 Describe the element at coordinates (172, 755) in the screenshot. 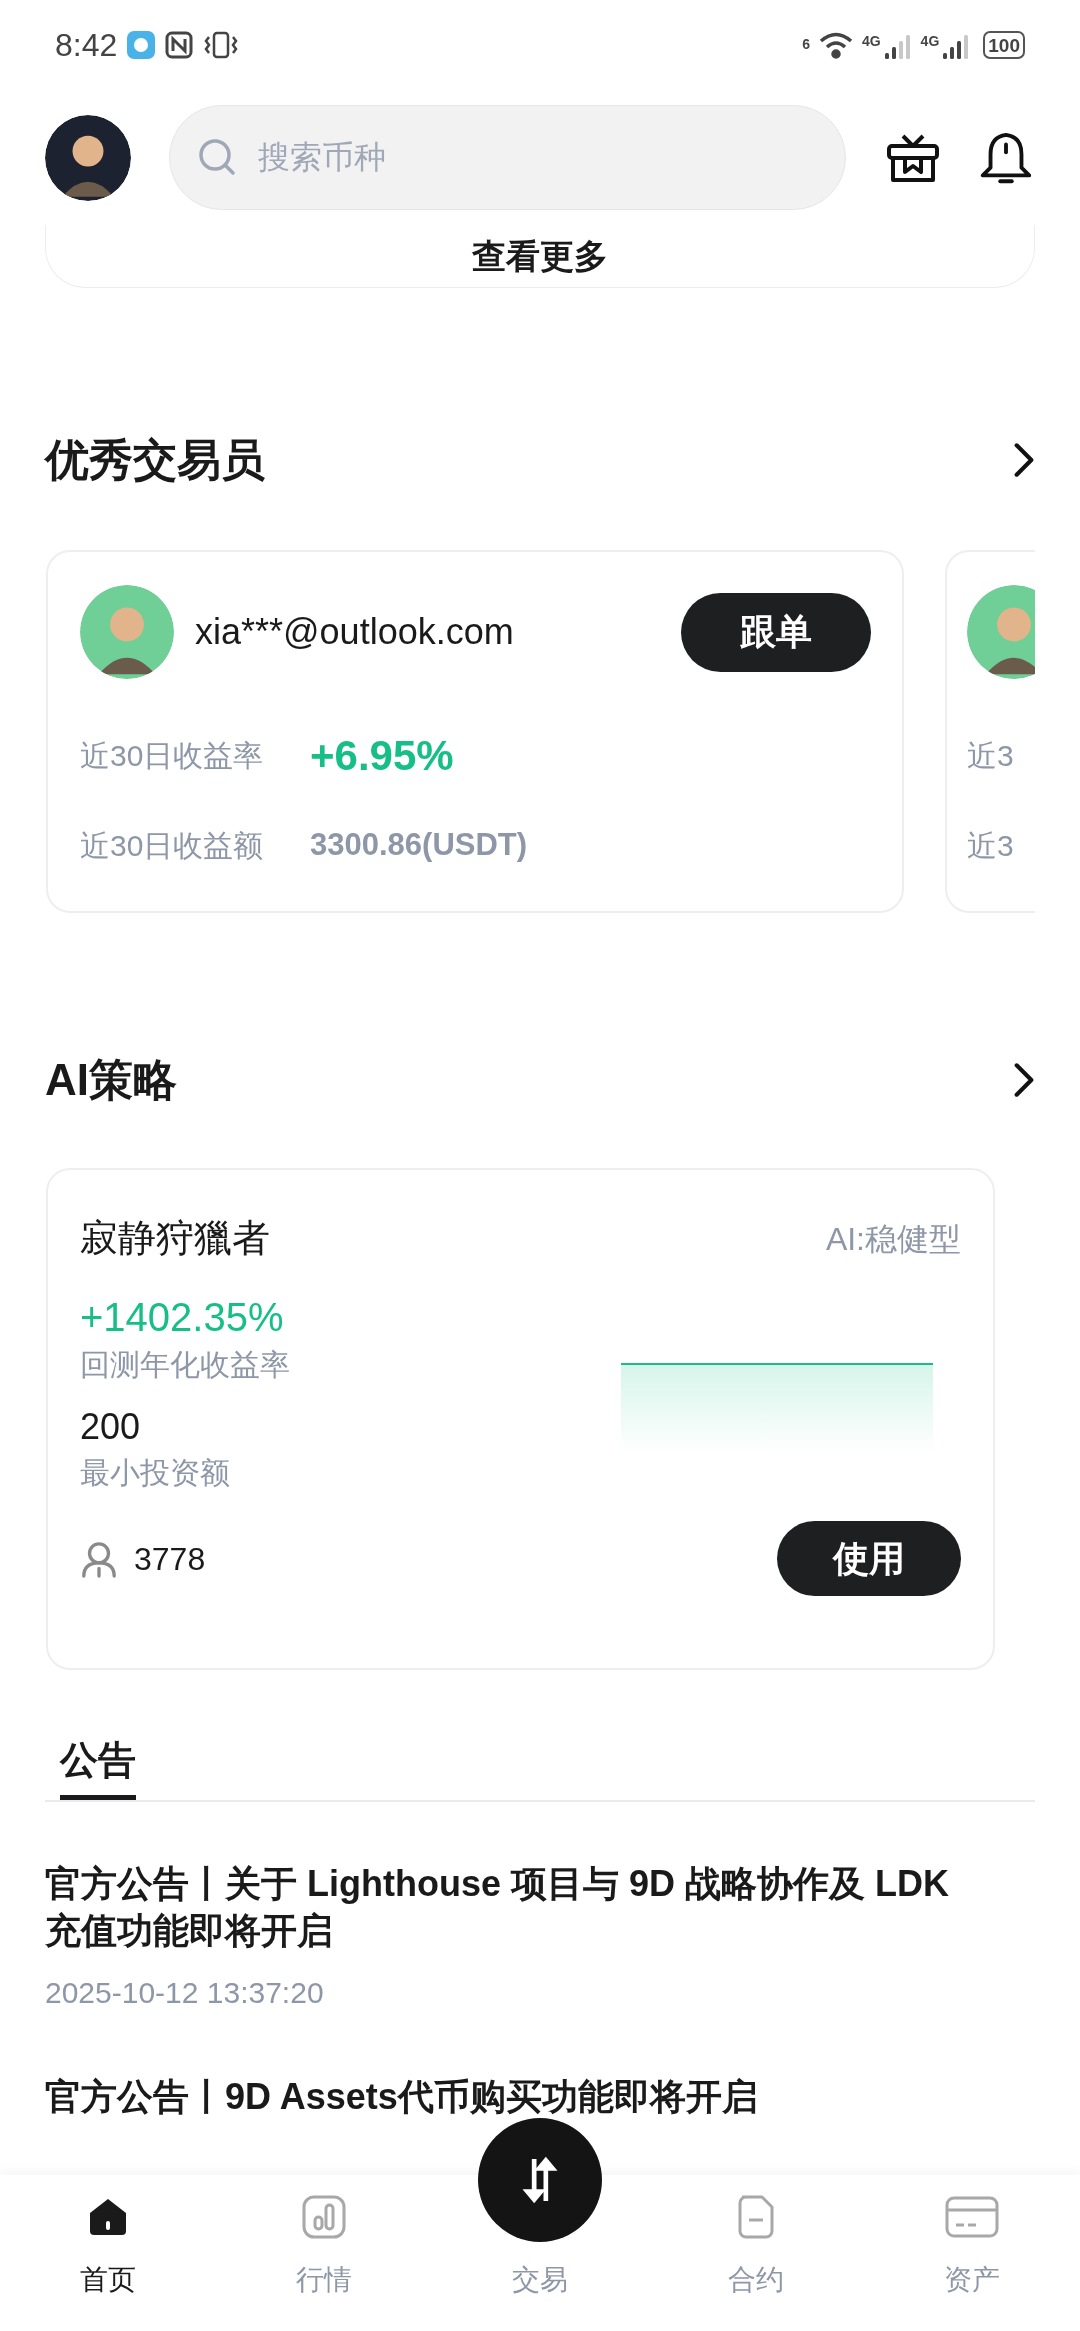

I see `stat-label: 近30日收益率` at that location.